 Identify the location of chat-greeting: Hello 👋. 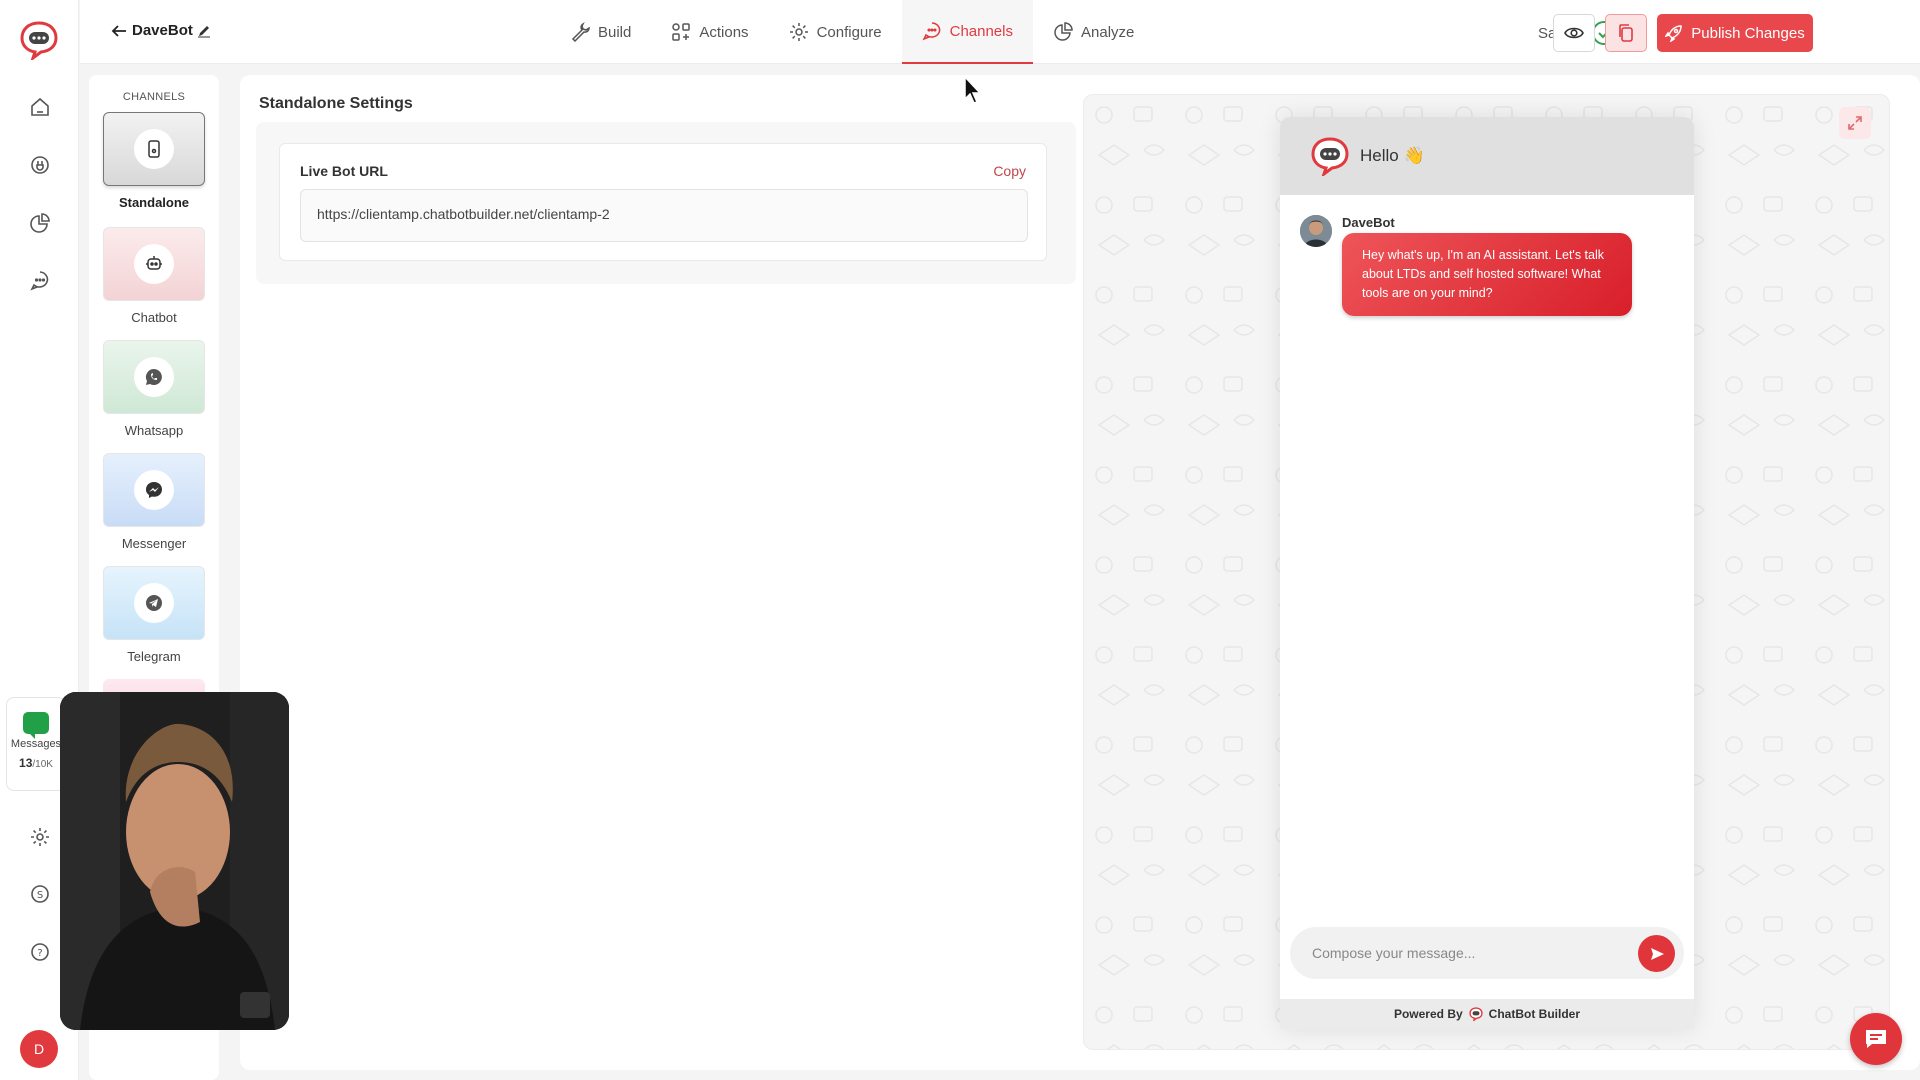
(1392, 155).